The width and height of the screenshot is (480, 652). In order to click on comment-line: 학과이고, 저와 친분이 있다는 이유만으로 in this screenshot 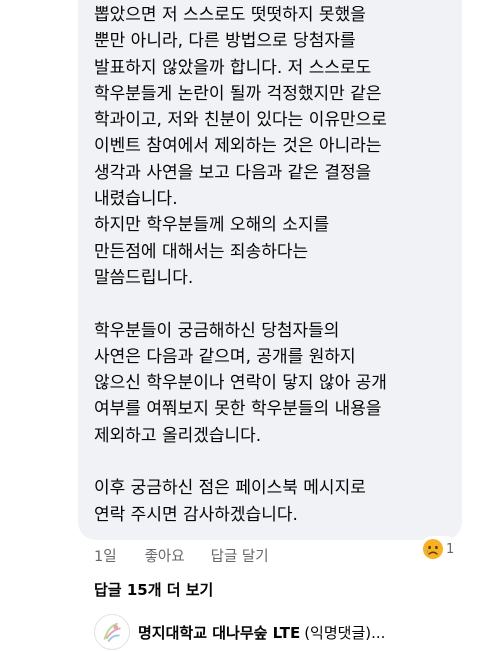, I will do `click(240, 120)`.